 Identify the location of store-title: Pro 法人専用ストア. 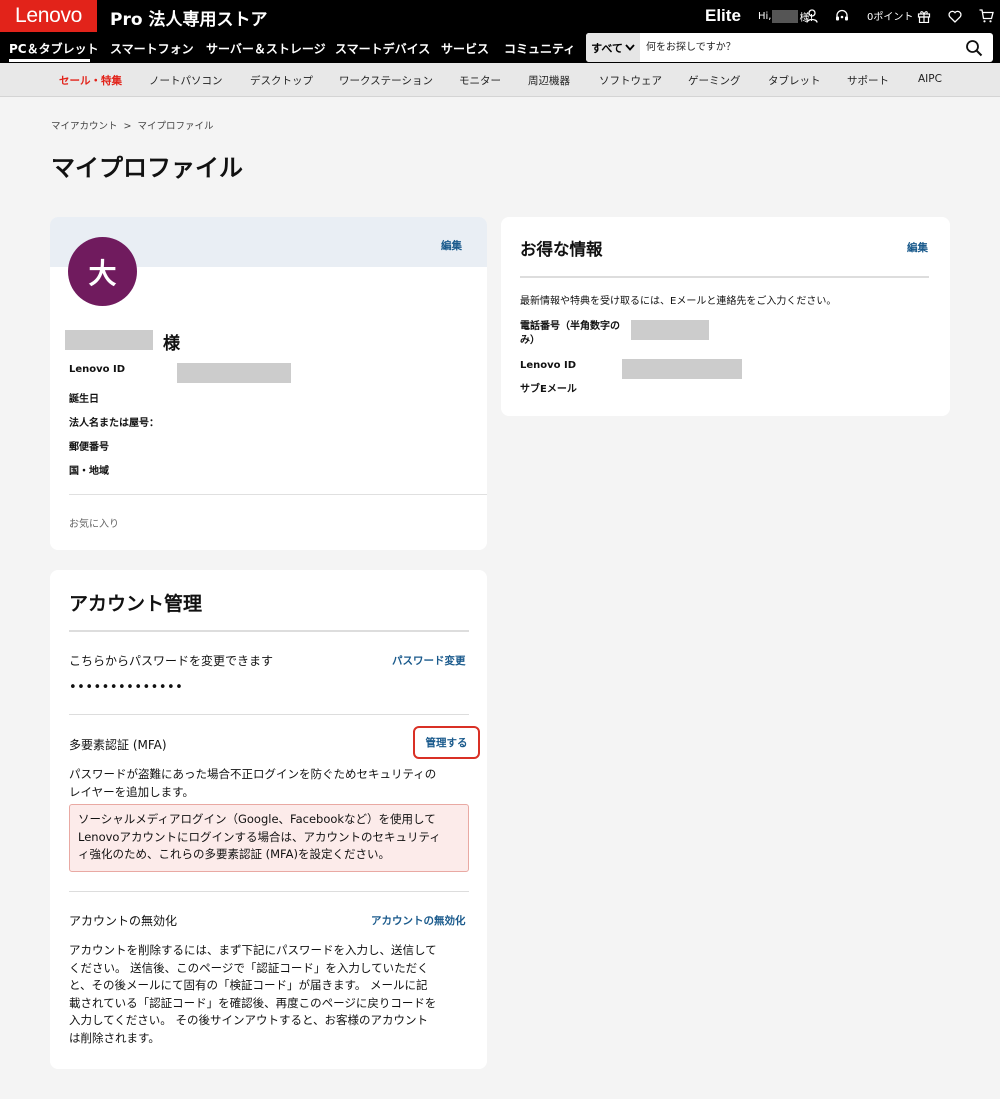
(188, 17).